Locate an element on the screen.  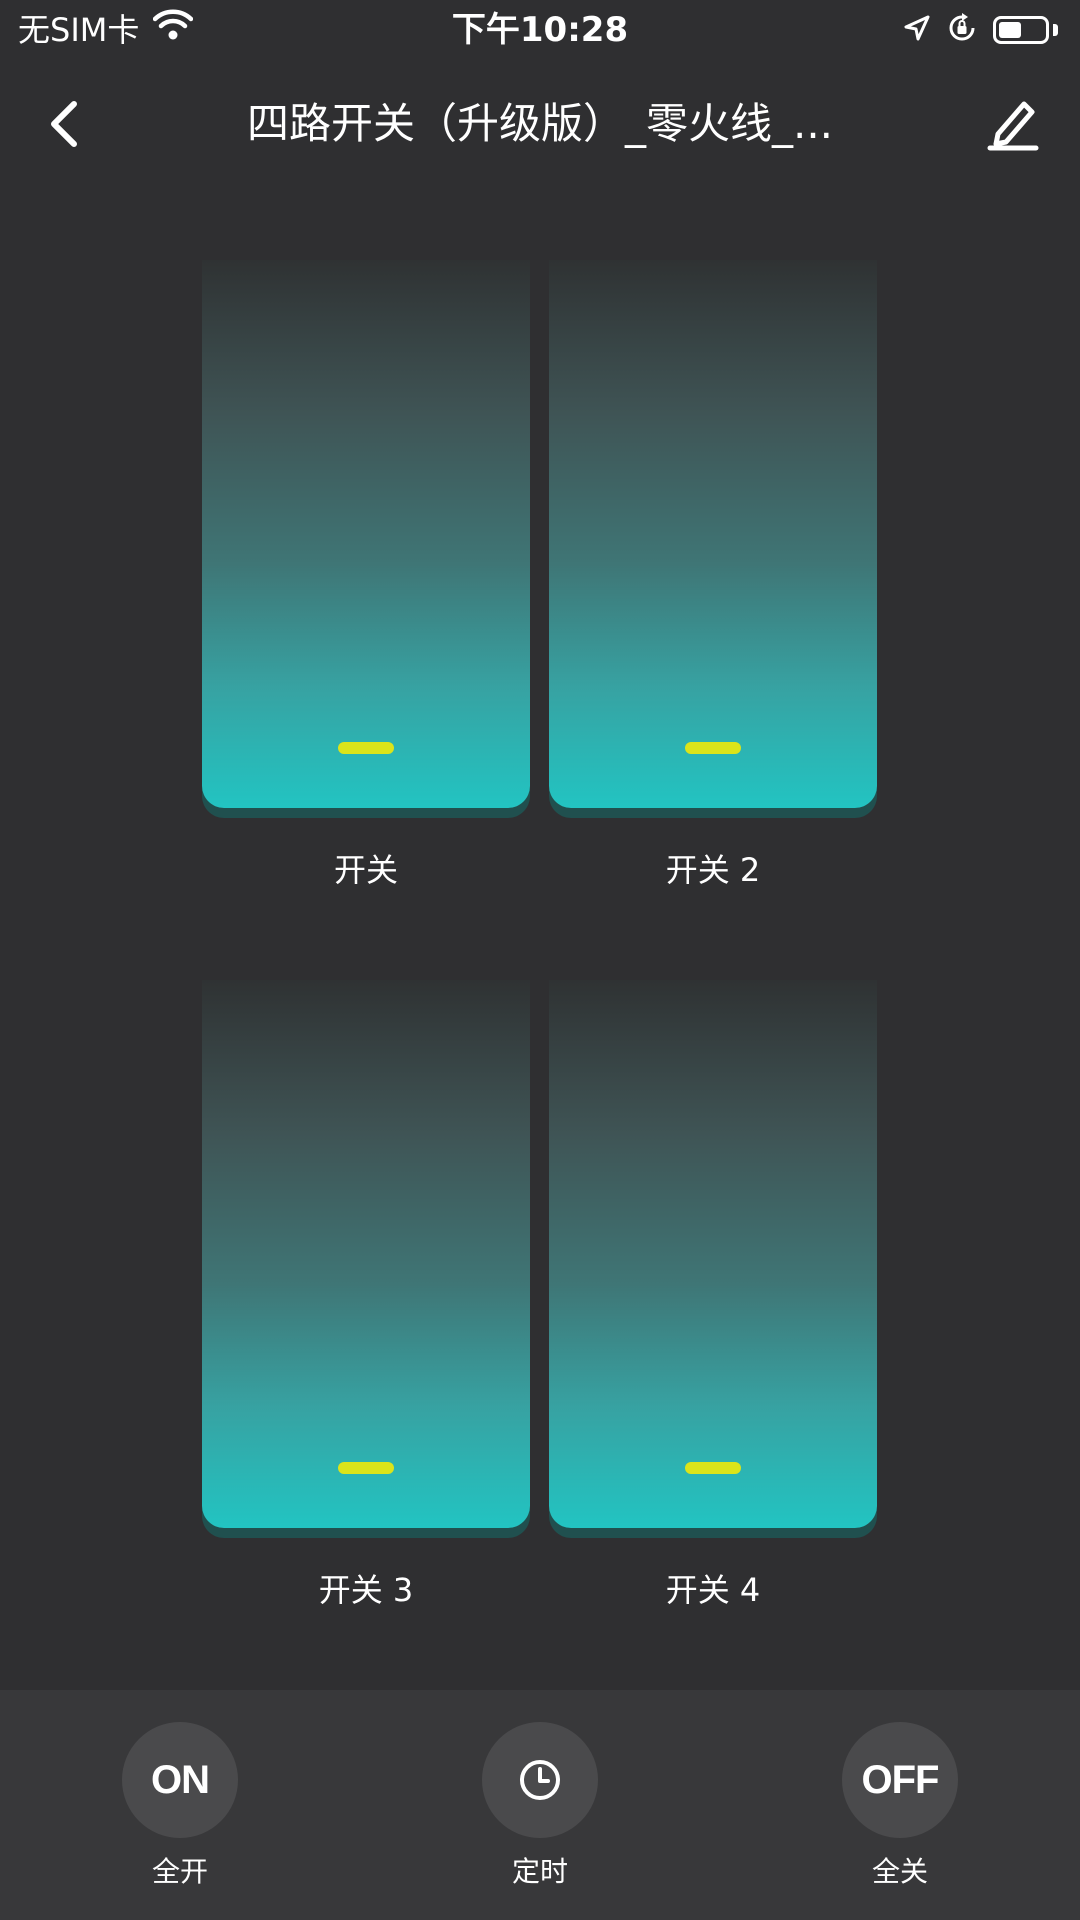
switch-2-label: 开关 2 is located at coordinates (713, 870).